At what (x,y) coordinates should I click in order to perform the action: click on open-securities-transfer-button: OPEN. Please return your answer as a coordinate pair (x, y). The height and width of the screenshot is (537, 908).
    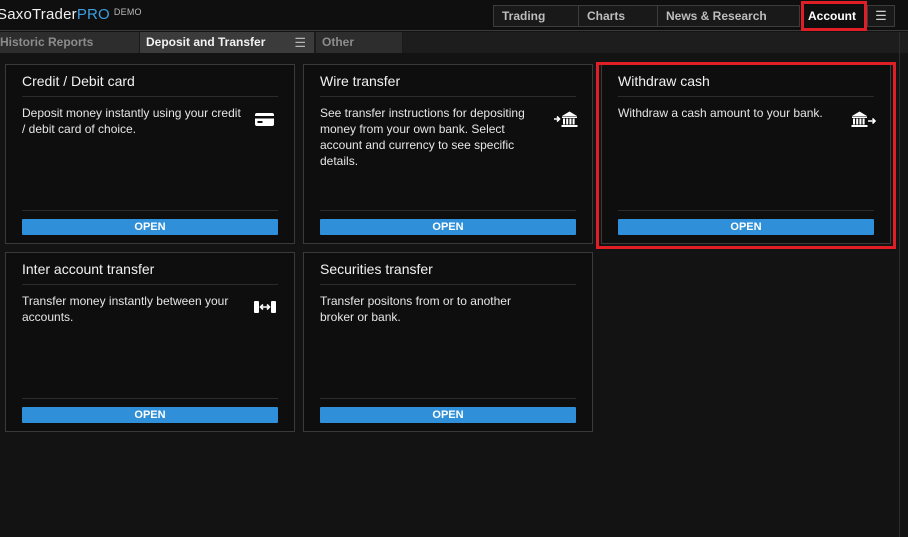
    Looking at the image, I should click on (448, 415).